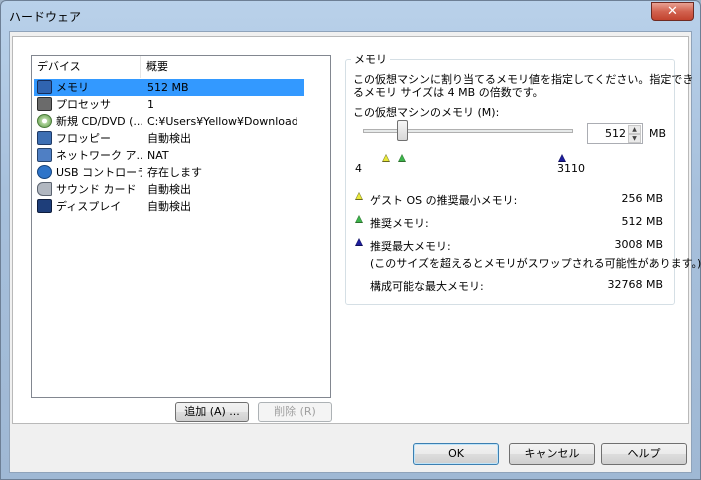  I want to click on display-icon, so click(44, 206).